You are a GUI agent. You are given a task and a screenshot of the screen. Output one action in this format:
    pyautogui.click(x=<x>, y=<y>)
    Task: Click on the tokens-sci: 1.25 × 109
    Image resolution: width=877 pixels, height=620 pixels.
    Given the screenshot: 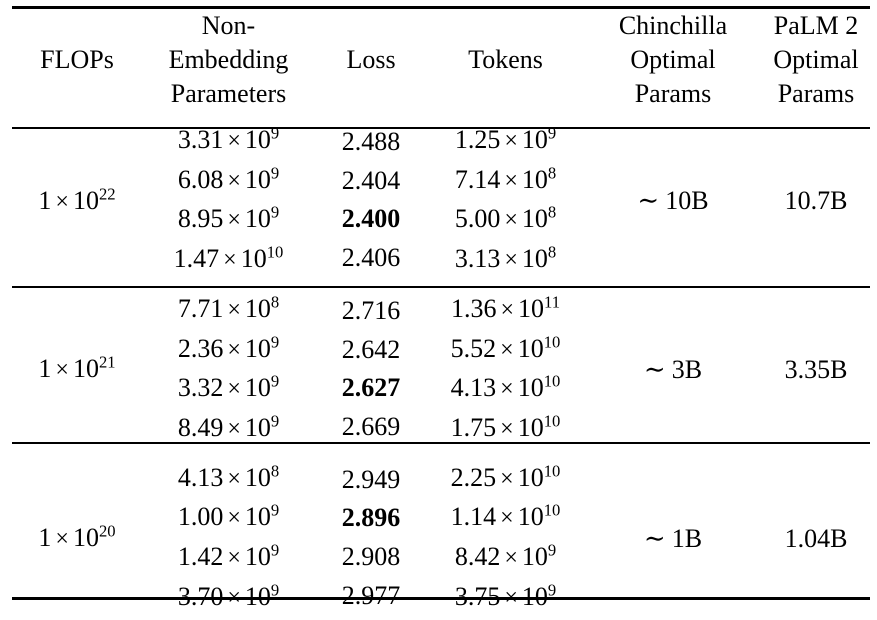 What is the action you would take?
    pyautogui.click(x=505, y=139)
    